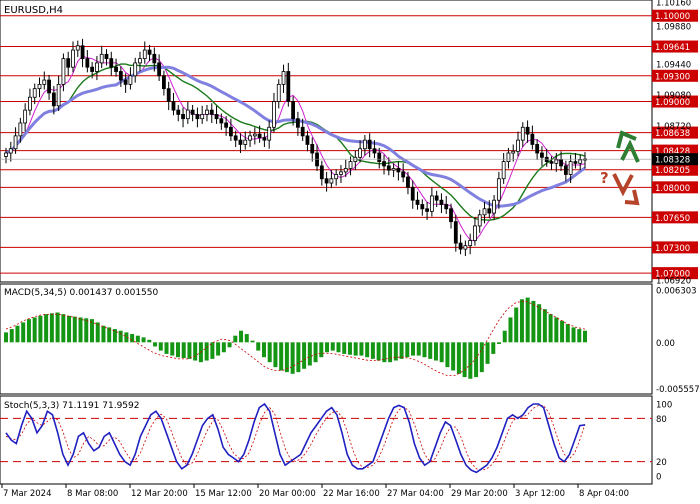  Describe the element at coordinates (678, 390) in the screenshot. I see `macd-tick-label: -0.005557` at that location.